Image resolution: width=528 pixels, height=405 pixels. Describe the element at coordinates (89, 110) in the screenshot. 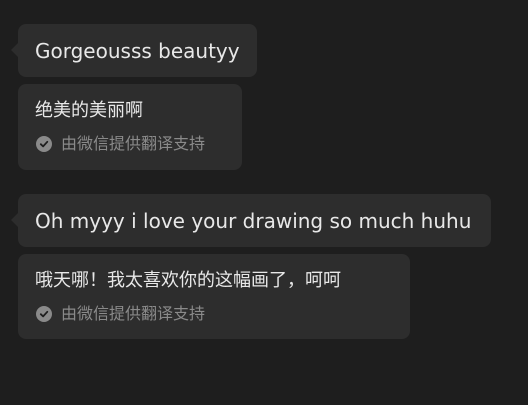

I see `translation-text: 绝美的美丽啊` at that location.